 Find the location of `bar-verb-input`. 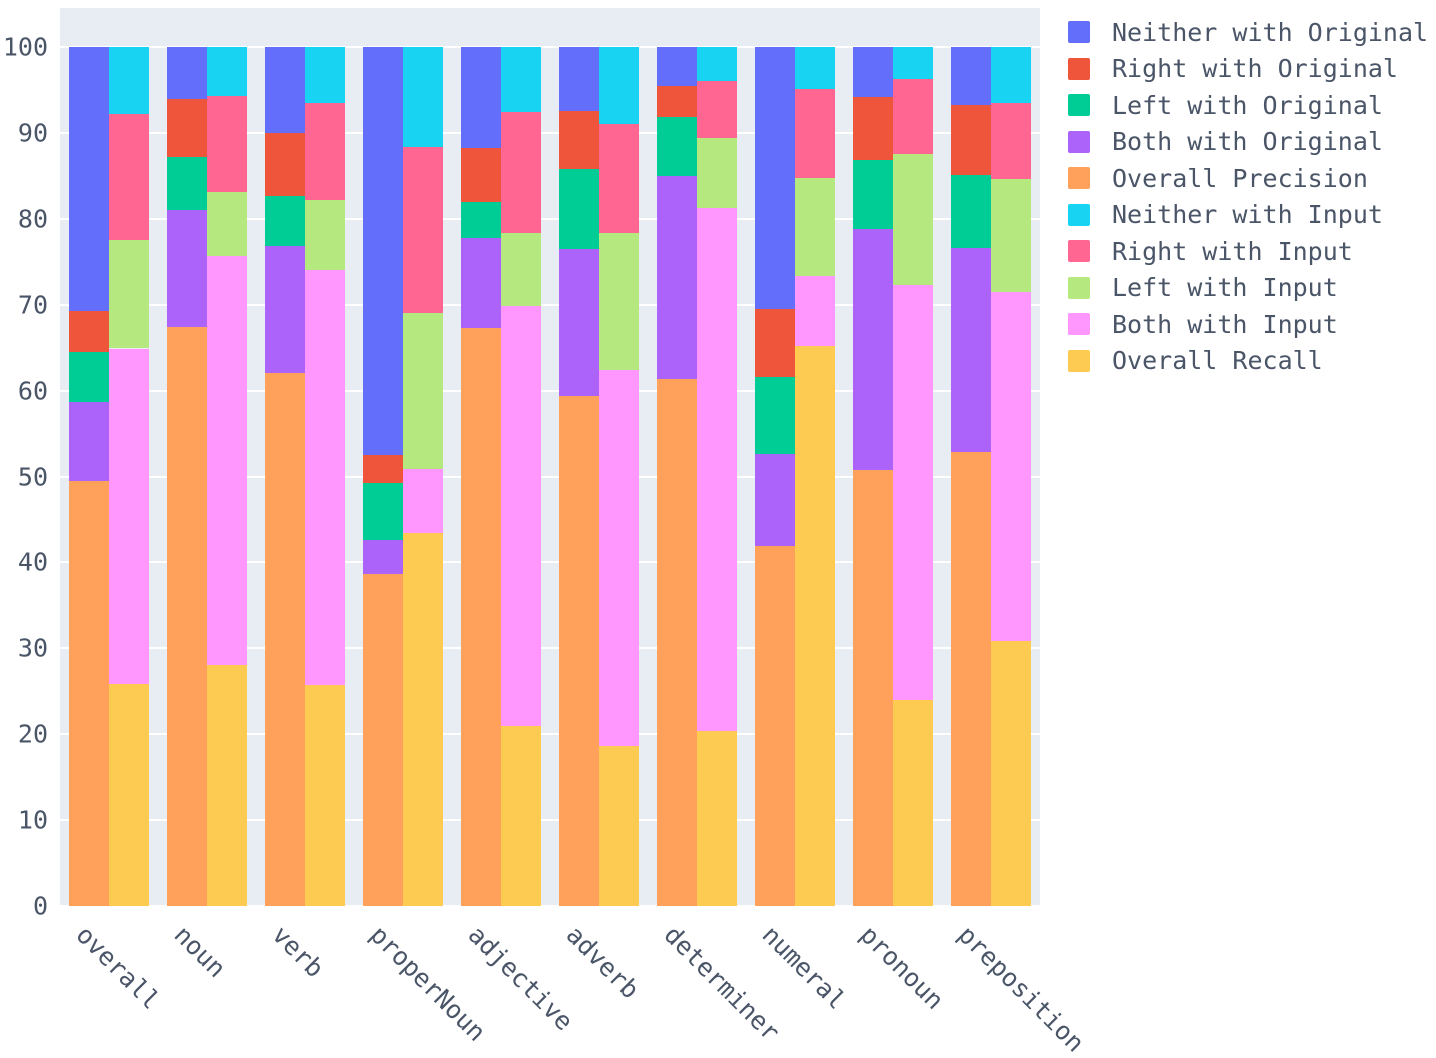

bar-verb-input is located at coordinates (325, 457).